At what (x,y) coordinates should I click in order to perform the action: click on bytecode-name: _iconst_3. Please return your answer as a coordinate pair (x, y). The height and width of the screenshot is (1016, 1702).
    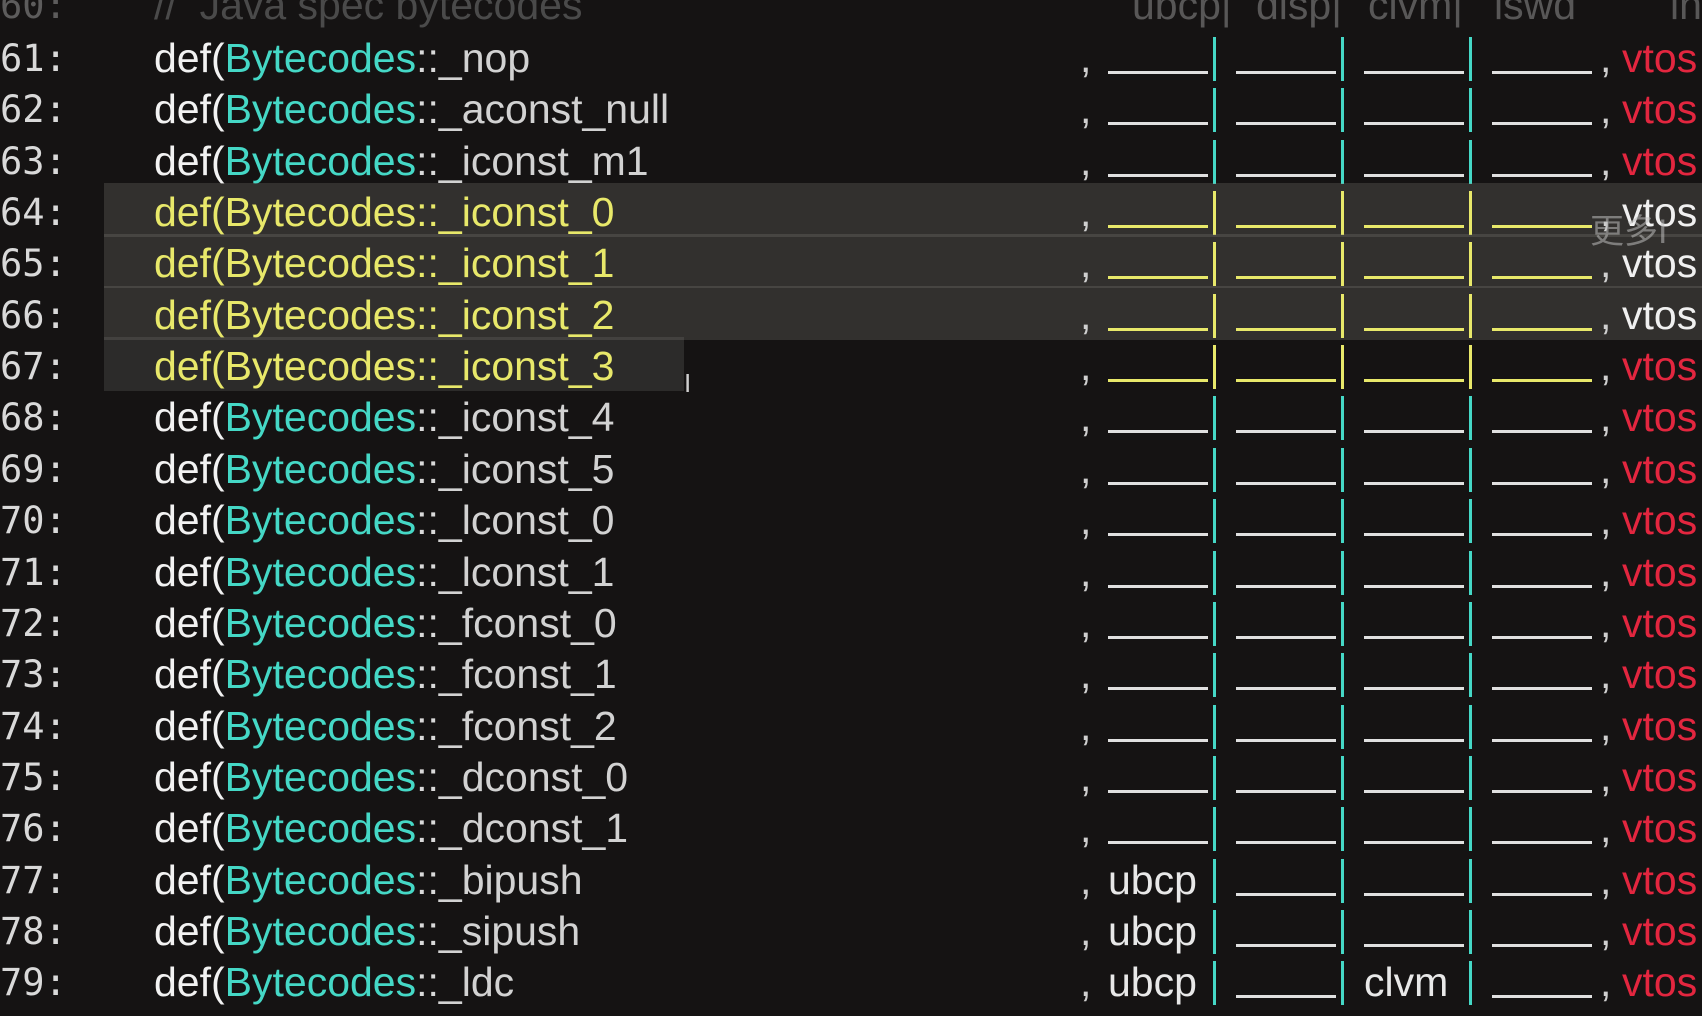
    Looking at the image, I should click on (526, 366).